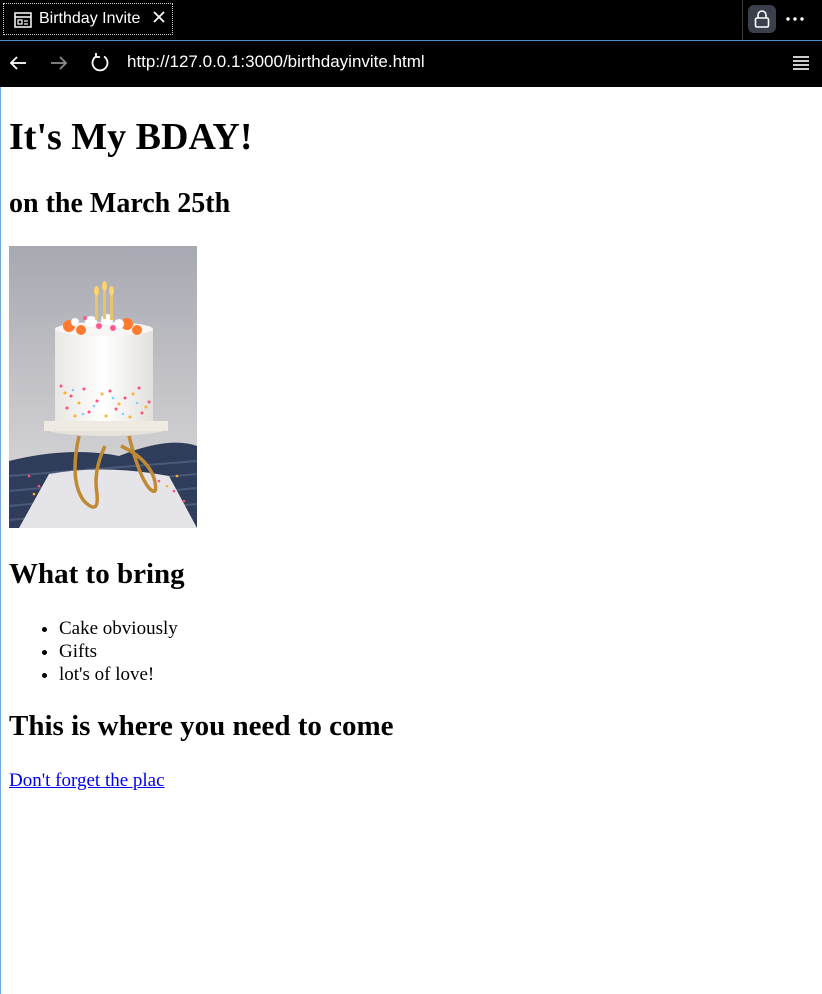 The height and width of the screenshot is (994, 822). I want to click on cake-image, so click(103, 387).